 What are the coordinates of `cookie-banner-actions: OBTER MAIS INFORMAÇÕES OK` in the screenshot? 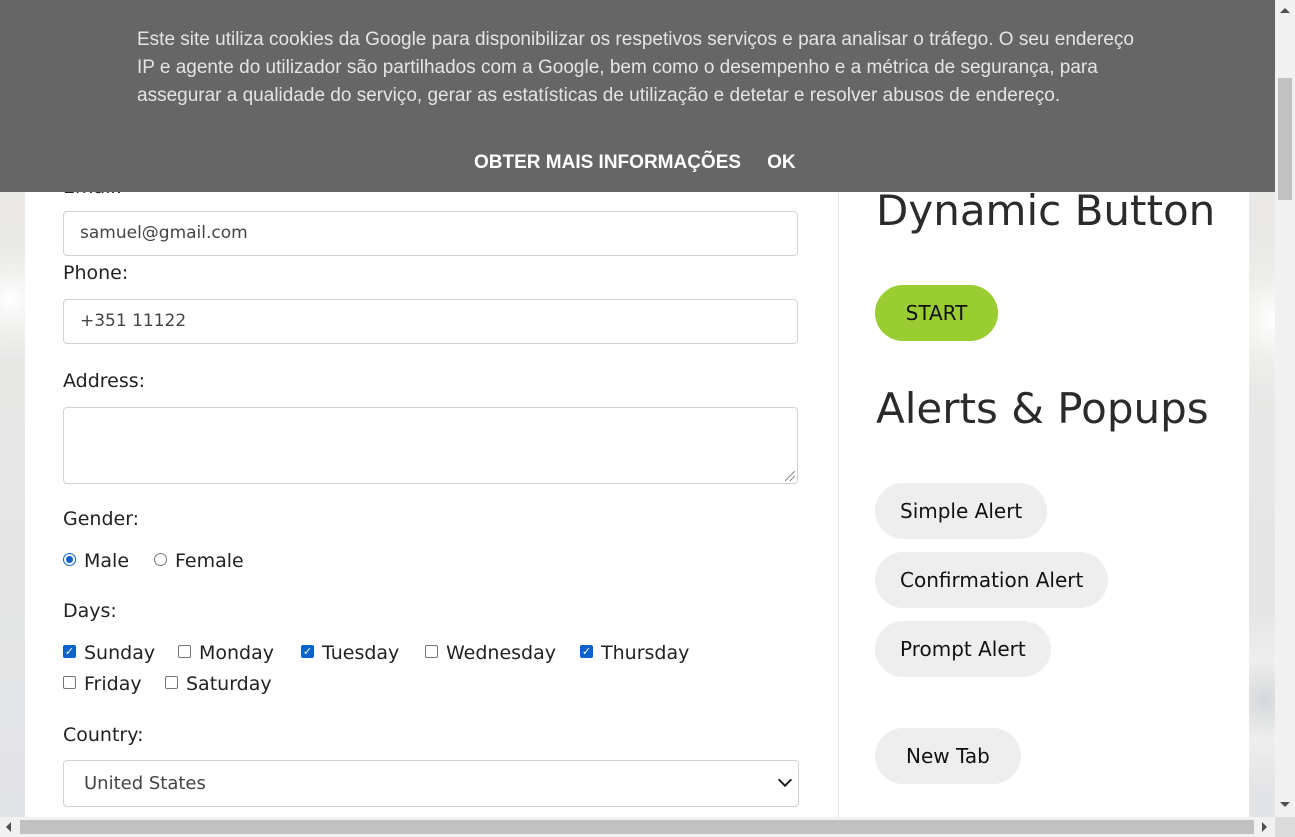 It's located at (635, 163).